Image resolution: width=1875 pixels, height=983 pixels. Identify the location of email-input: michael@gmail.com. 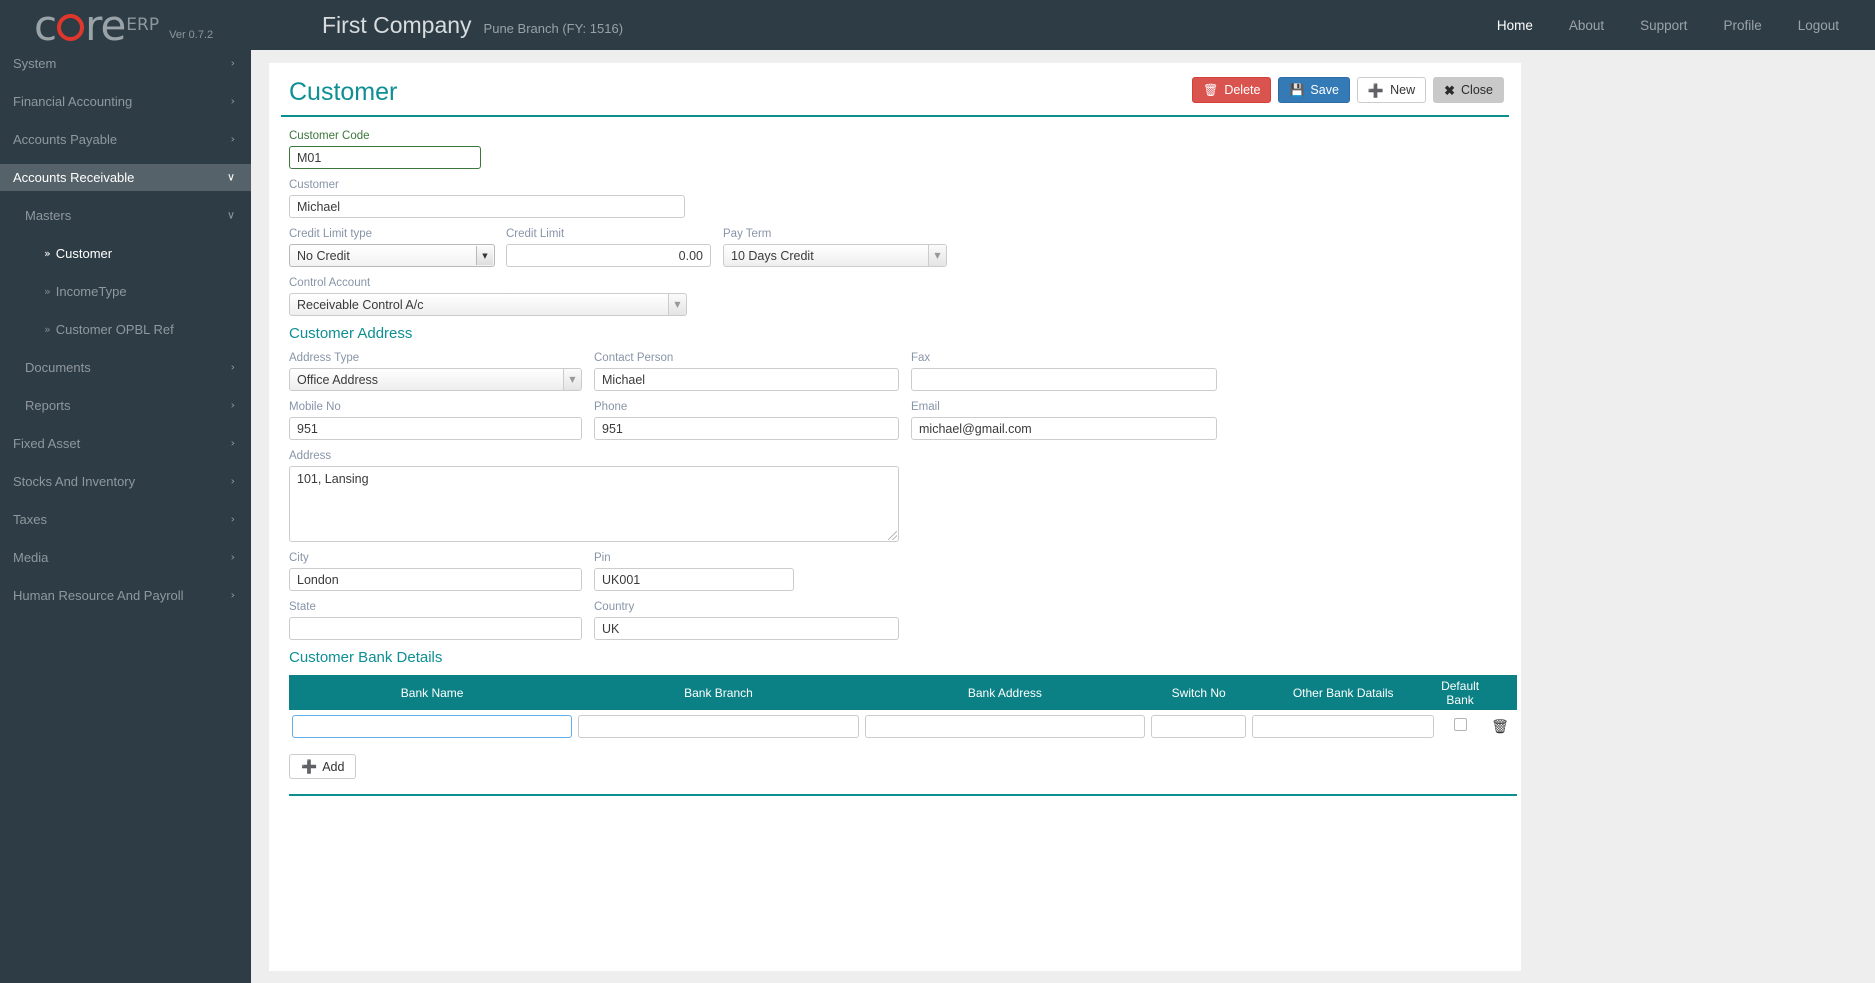
(1064, 428).